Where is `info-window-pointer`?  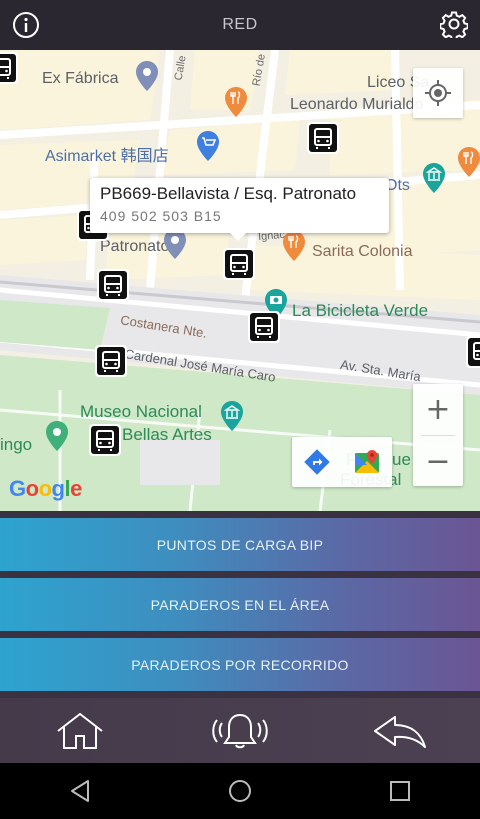
info-window-pointer is located at coordinates (238, 237).